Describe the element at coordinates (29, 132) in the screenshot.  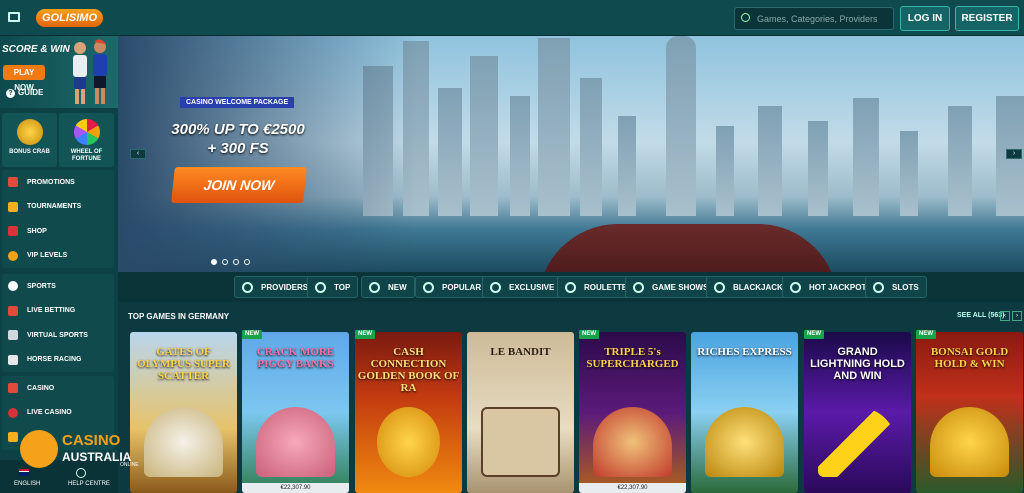
I see `bonus-crab-icon` at that location.